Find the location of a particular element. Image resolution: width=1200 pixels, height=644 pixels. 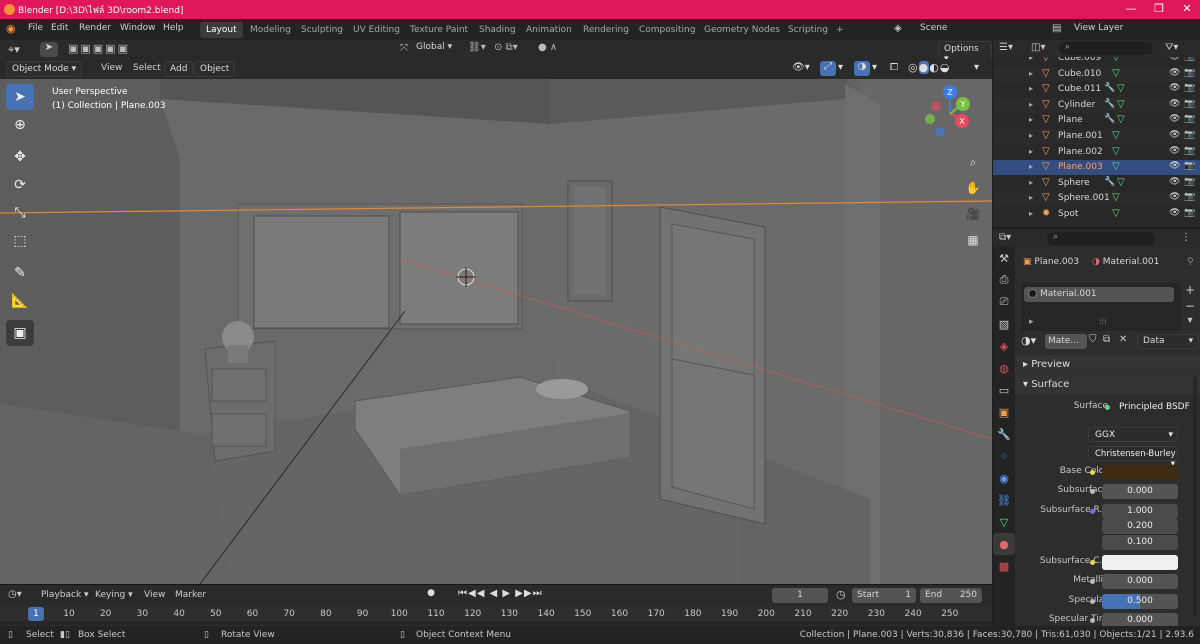

tab-rendering: Rendering is located at coordinates (606, 30).